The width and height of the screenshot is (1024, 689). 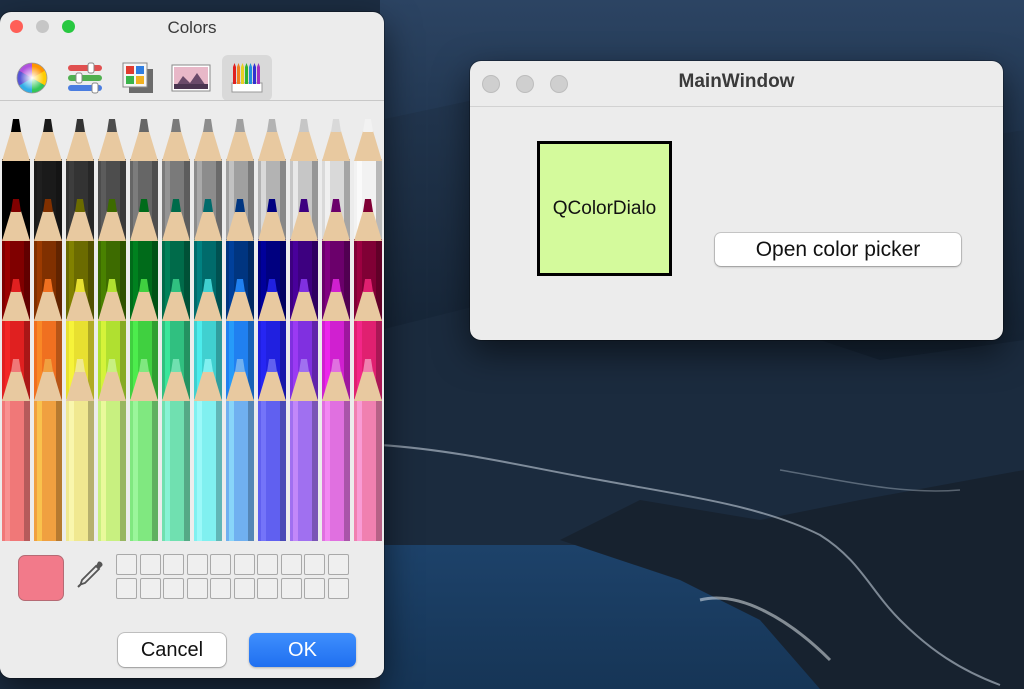 I want to click on image-palettes-icon, so click(x=191, y=78).